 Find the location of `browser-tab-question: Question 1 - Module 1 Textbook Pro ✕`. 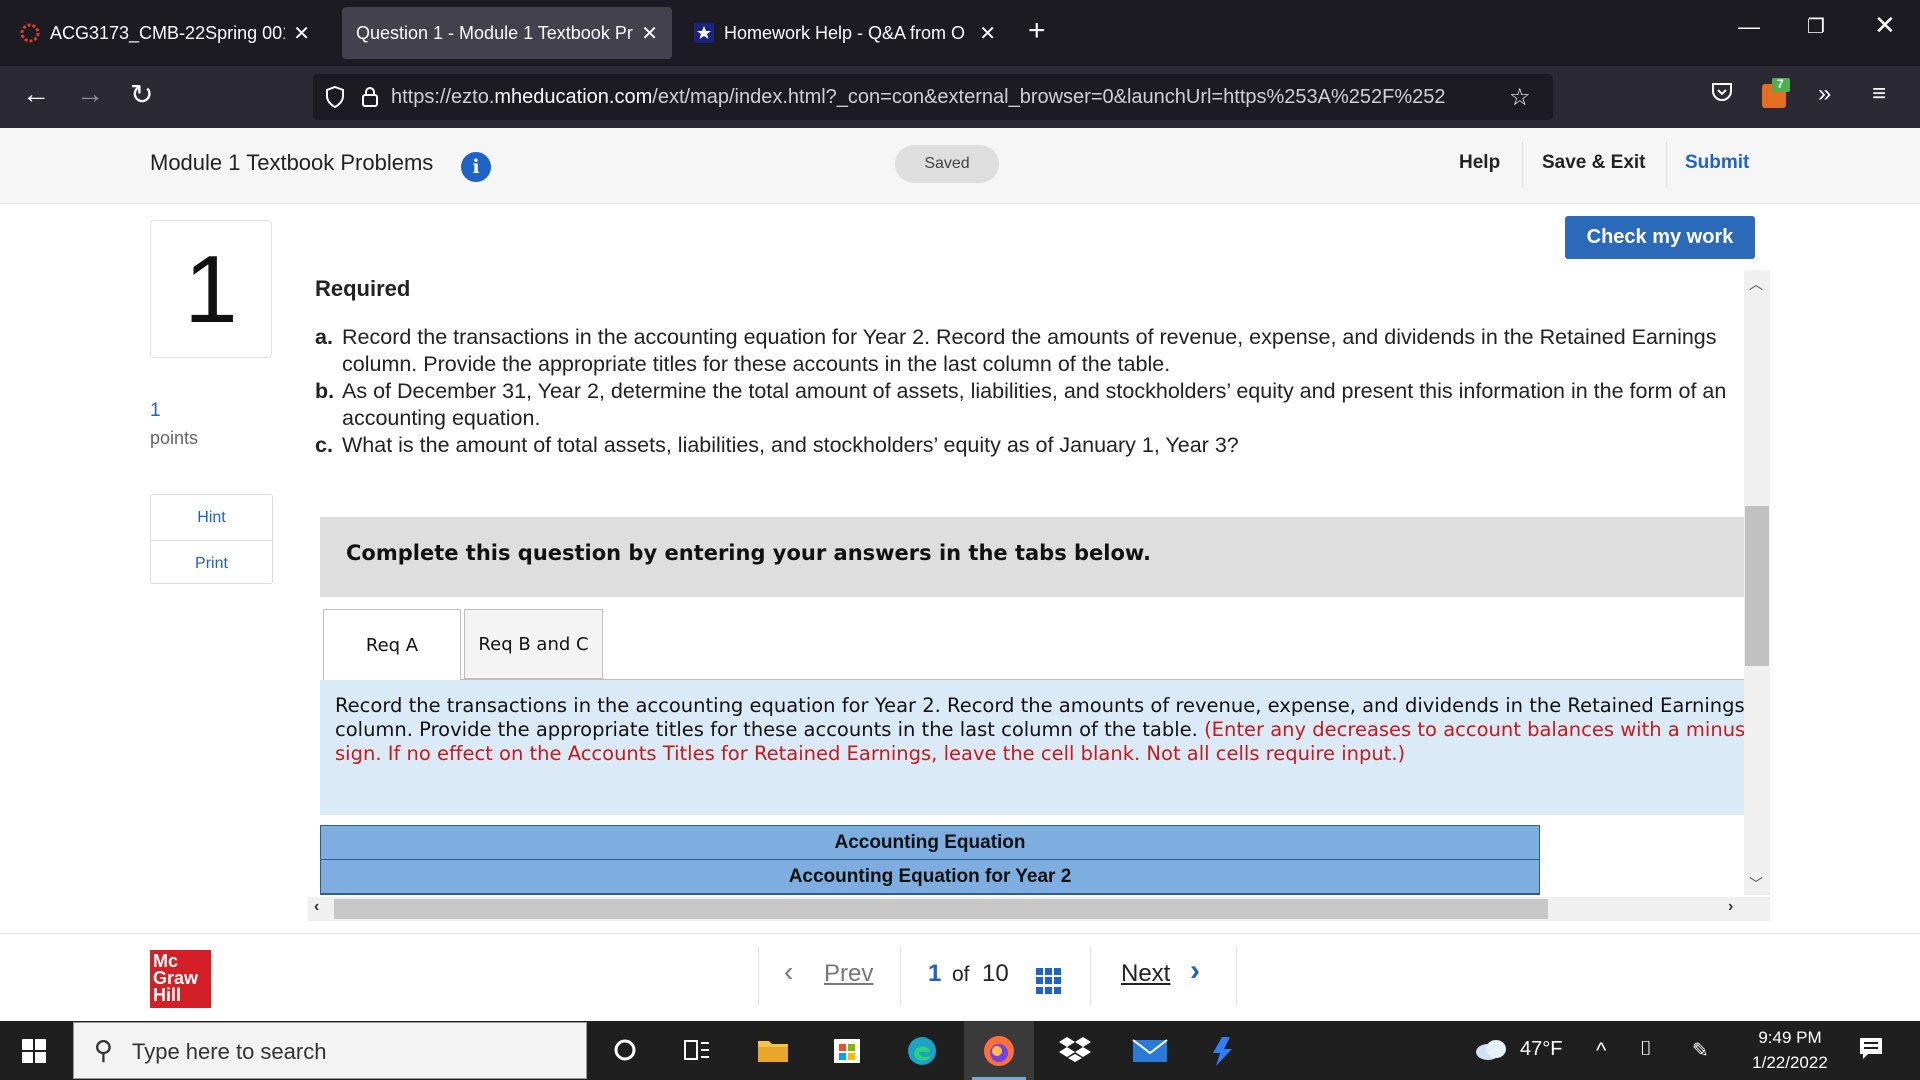

browser-tab-question: Question 1 - Module 1 Textbook Pro ✕ is located at coordinates (507, 33).